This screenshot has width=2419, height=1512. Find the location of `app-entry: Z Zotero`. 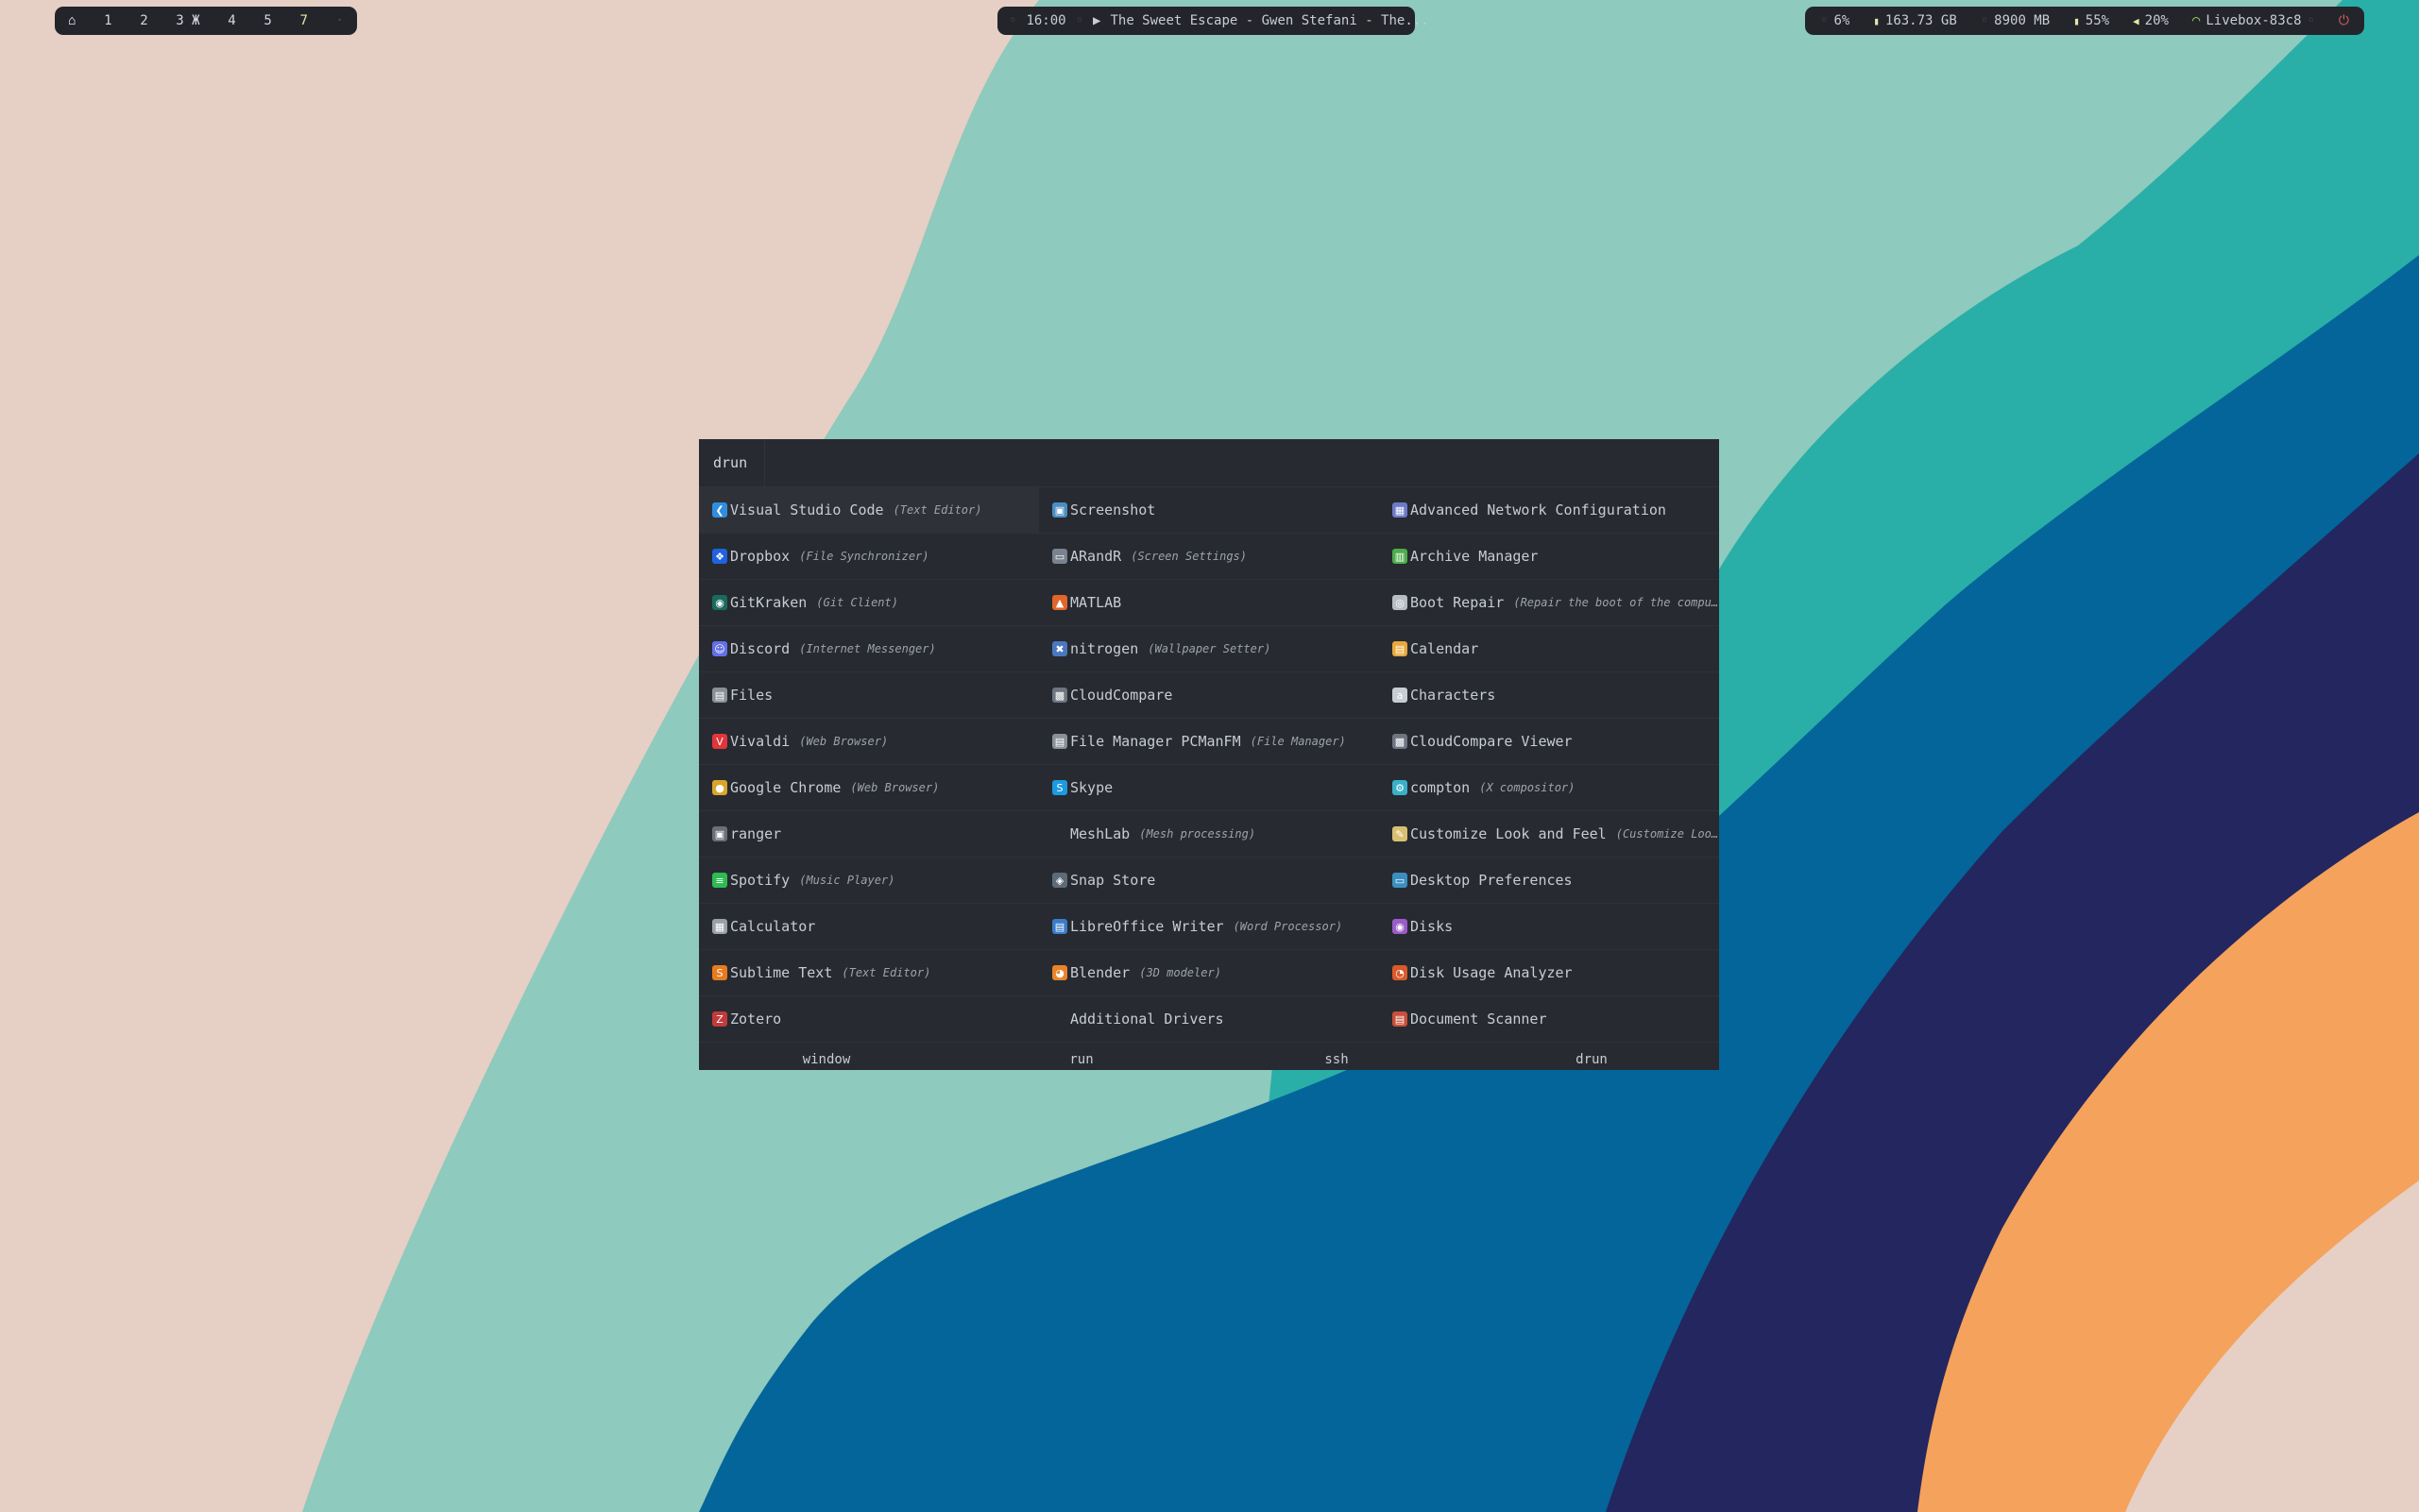

app-entry: Z Zotero is located at coordinates (869, 1019).